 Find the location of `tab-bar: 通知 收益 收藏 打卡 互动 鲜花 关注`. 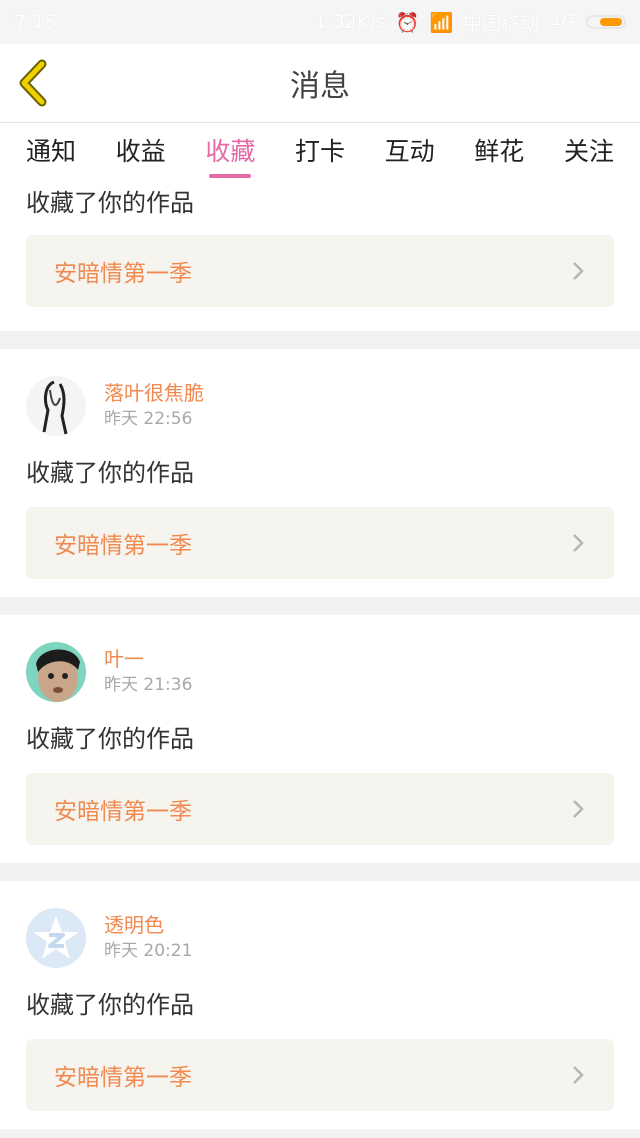

tab-bar: 通知 收益 收藏 打卡 互动 鲜花 关注 is located at coordinates (320, 153).